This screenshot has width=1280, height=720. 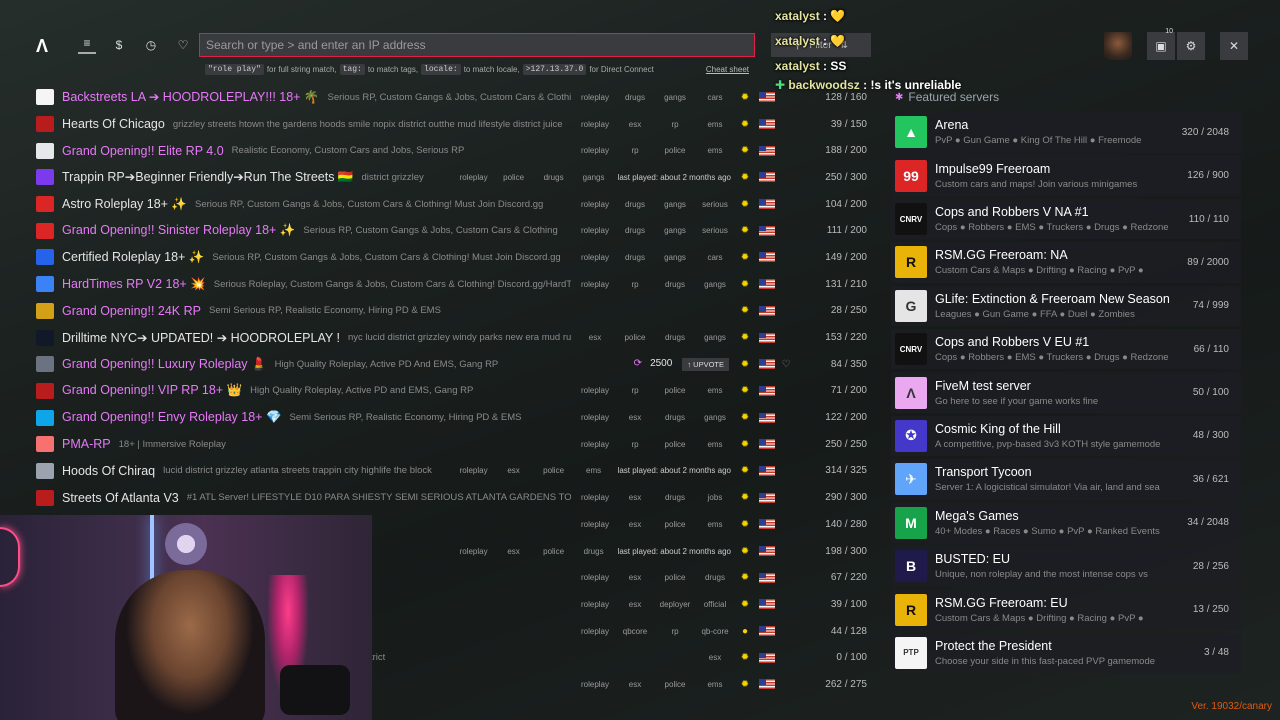 What do you see at coordinates (635, 631) in the screenshot?
I see `server-tag: qbcore` at bounding box center [635, 631].